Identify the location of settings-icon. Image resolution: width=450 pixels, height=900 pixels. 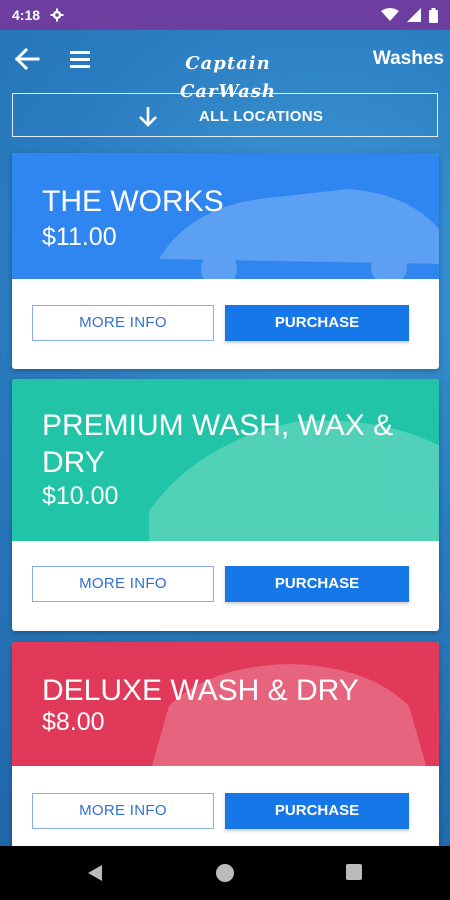
(57, 15).